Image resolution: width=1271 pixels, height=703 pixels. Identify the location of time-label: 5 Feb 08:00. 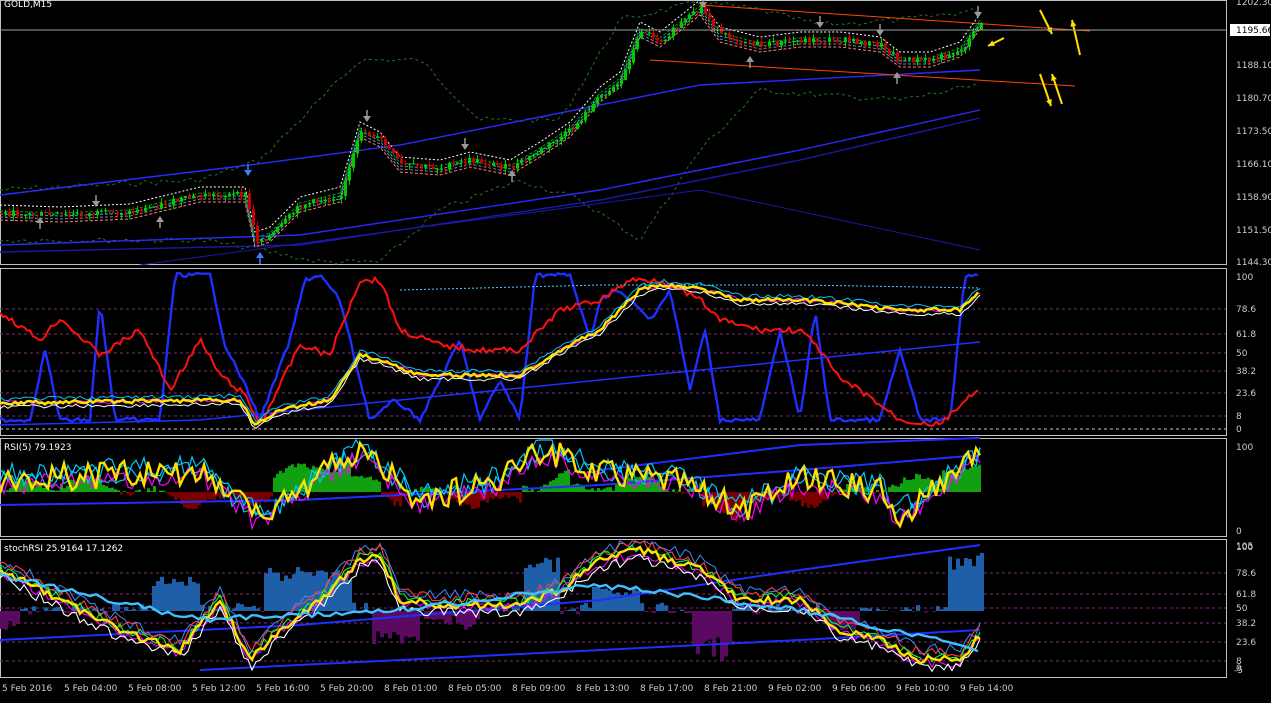
(155, 689).